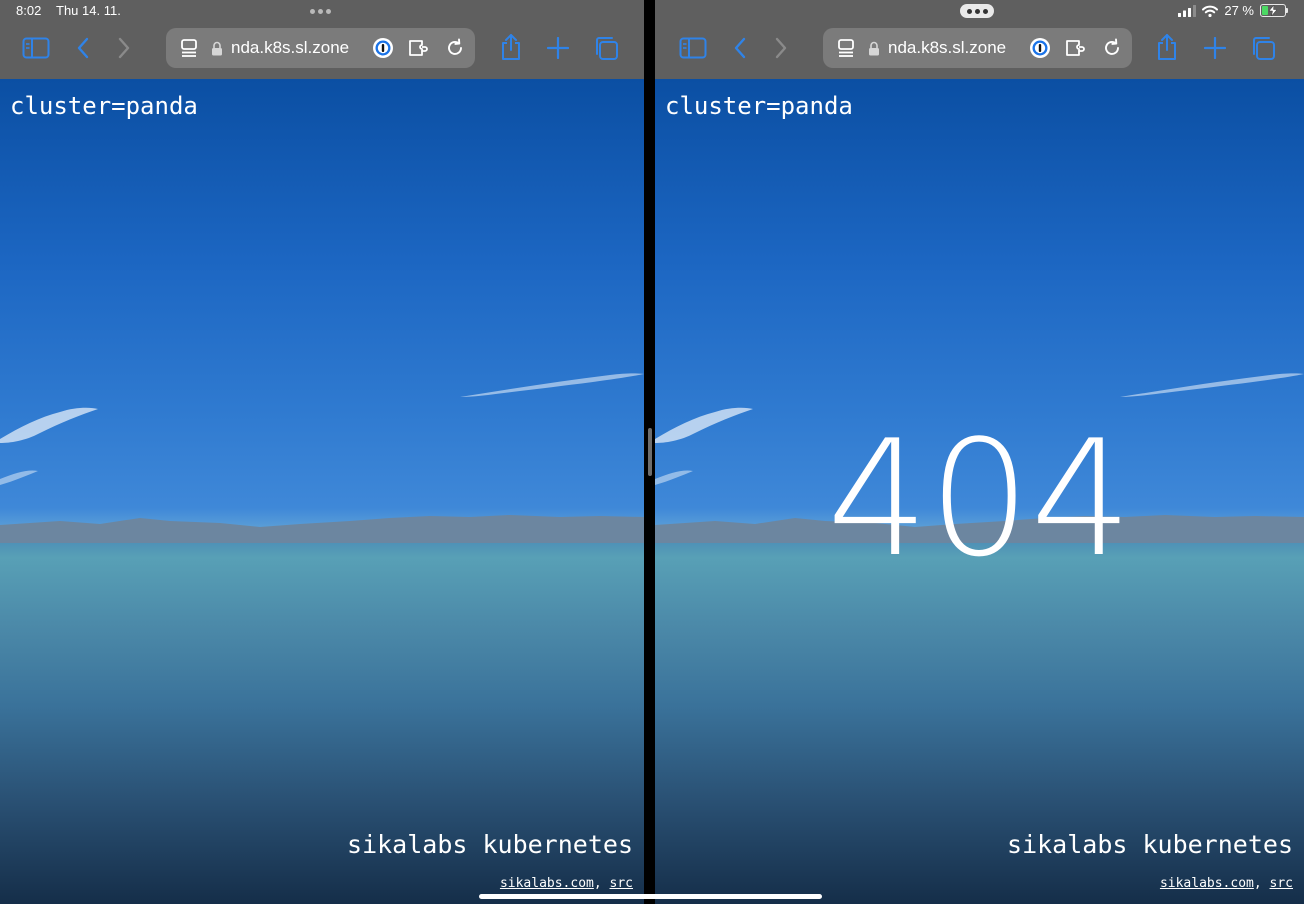 This screenshot has width=1304, height=904. I want to click on mountain-range, so click(322, 529).